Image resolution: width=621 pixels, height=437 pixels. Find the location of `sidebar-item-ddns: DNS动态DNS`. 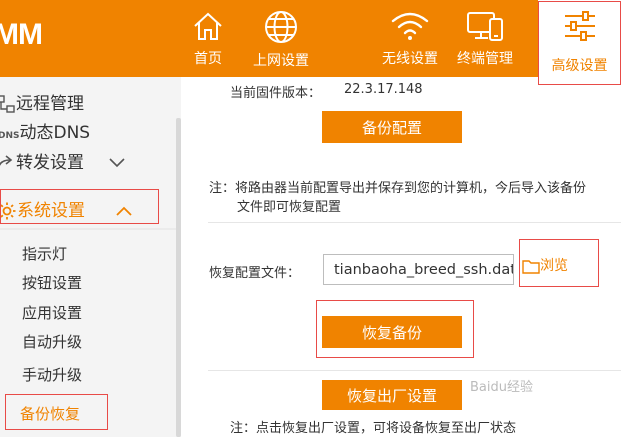

sidebar-item-ddns: DNS动态DNS is located at coordinates (45, 130).